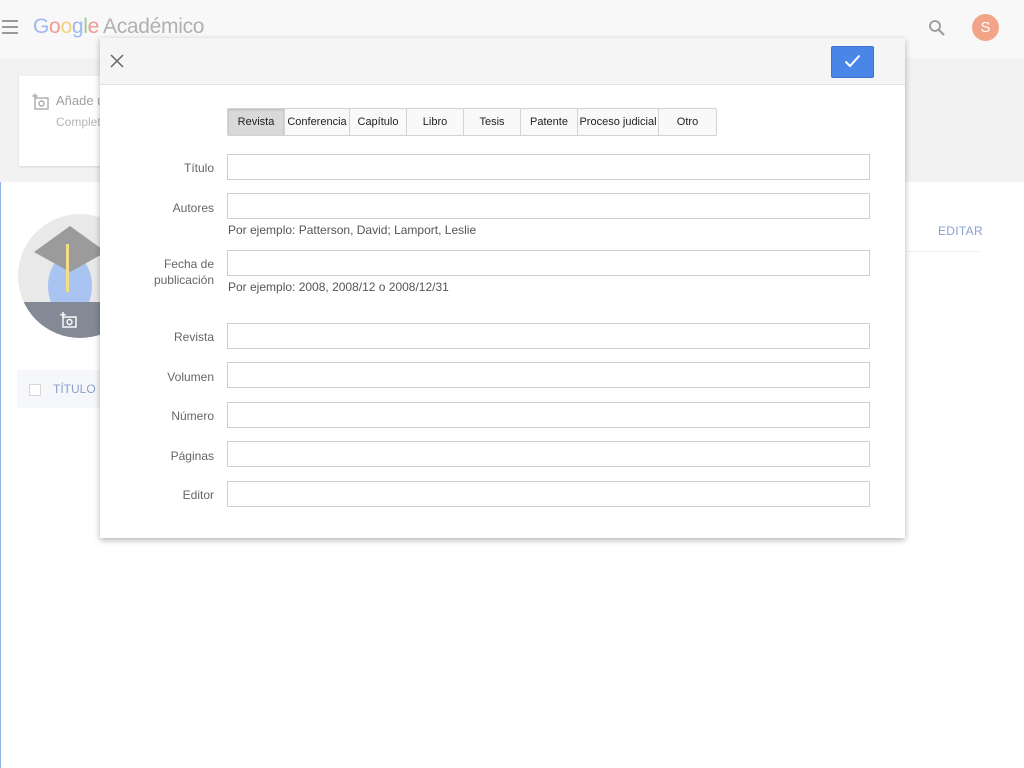 Image resolution: width=1024 pixels, height=768 pixels. What do you see at coordinates (67, 268) in the screenshot?
I see `cap-tassel` at bounding box center [67, 268].